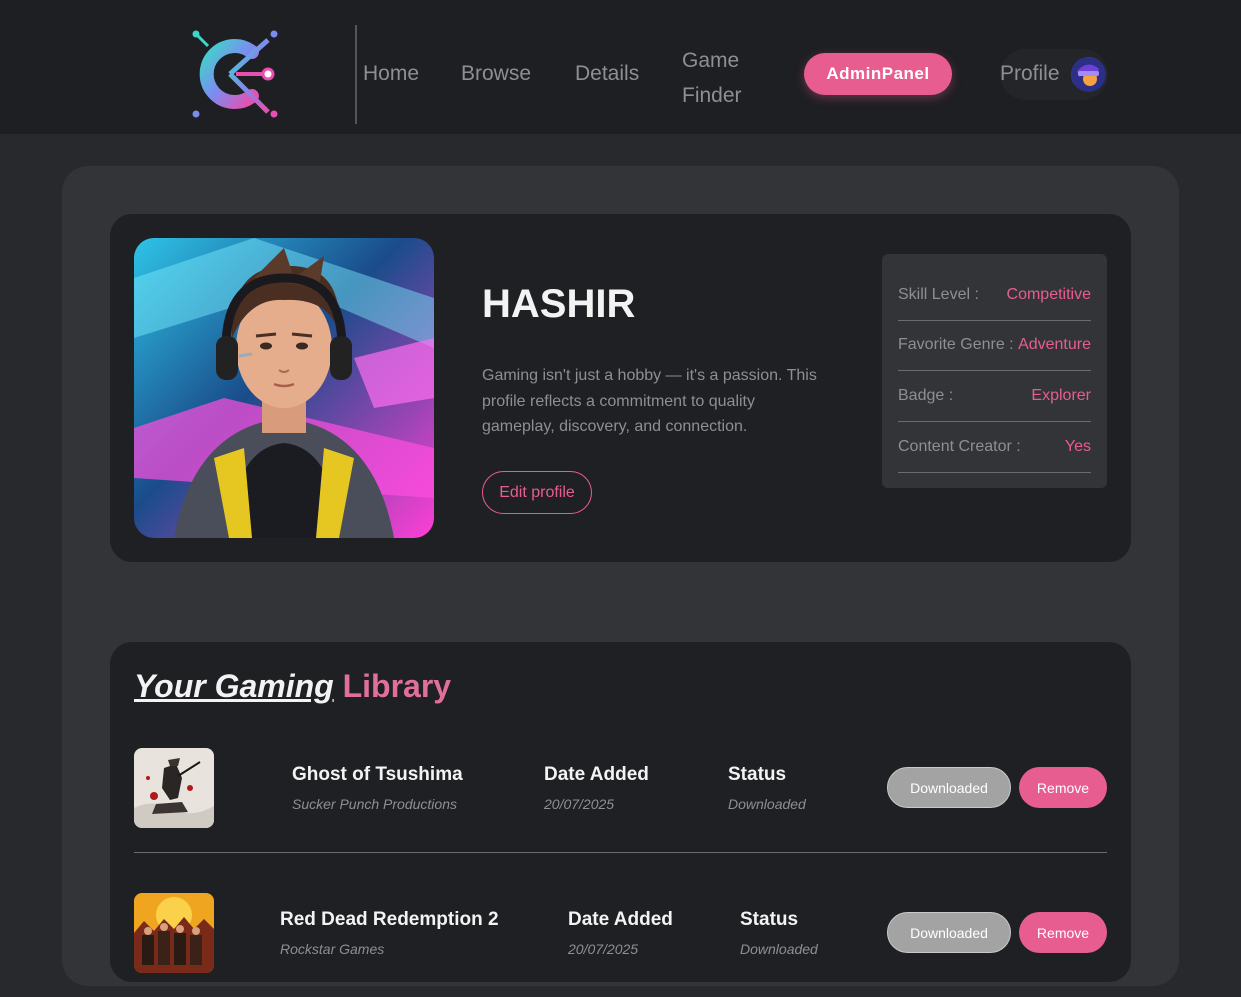  I want to click on profile-label: Profile, so click(1030, 73).